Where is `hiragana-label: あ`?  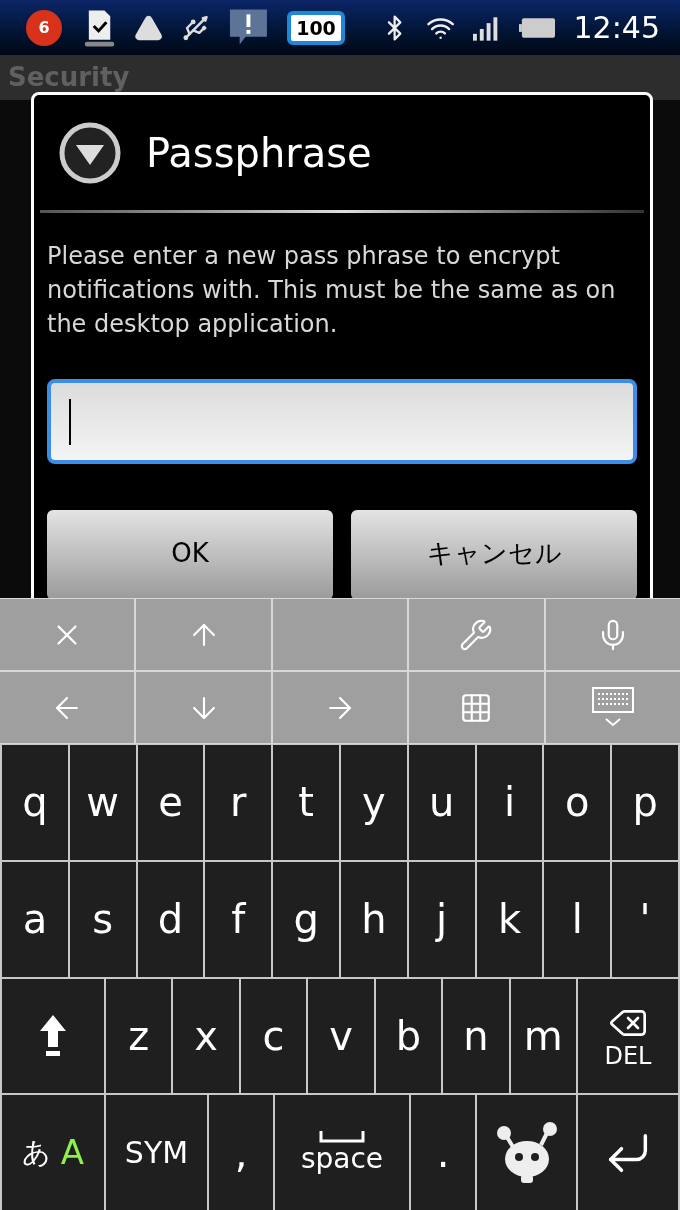
hiragana-label: あ is located at coordinates (36, 1152).